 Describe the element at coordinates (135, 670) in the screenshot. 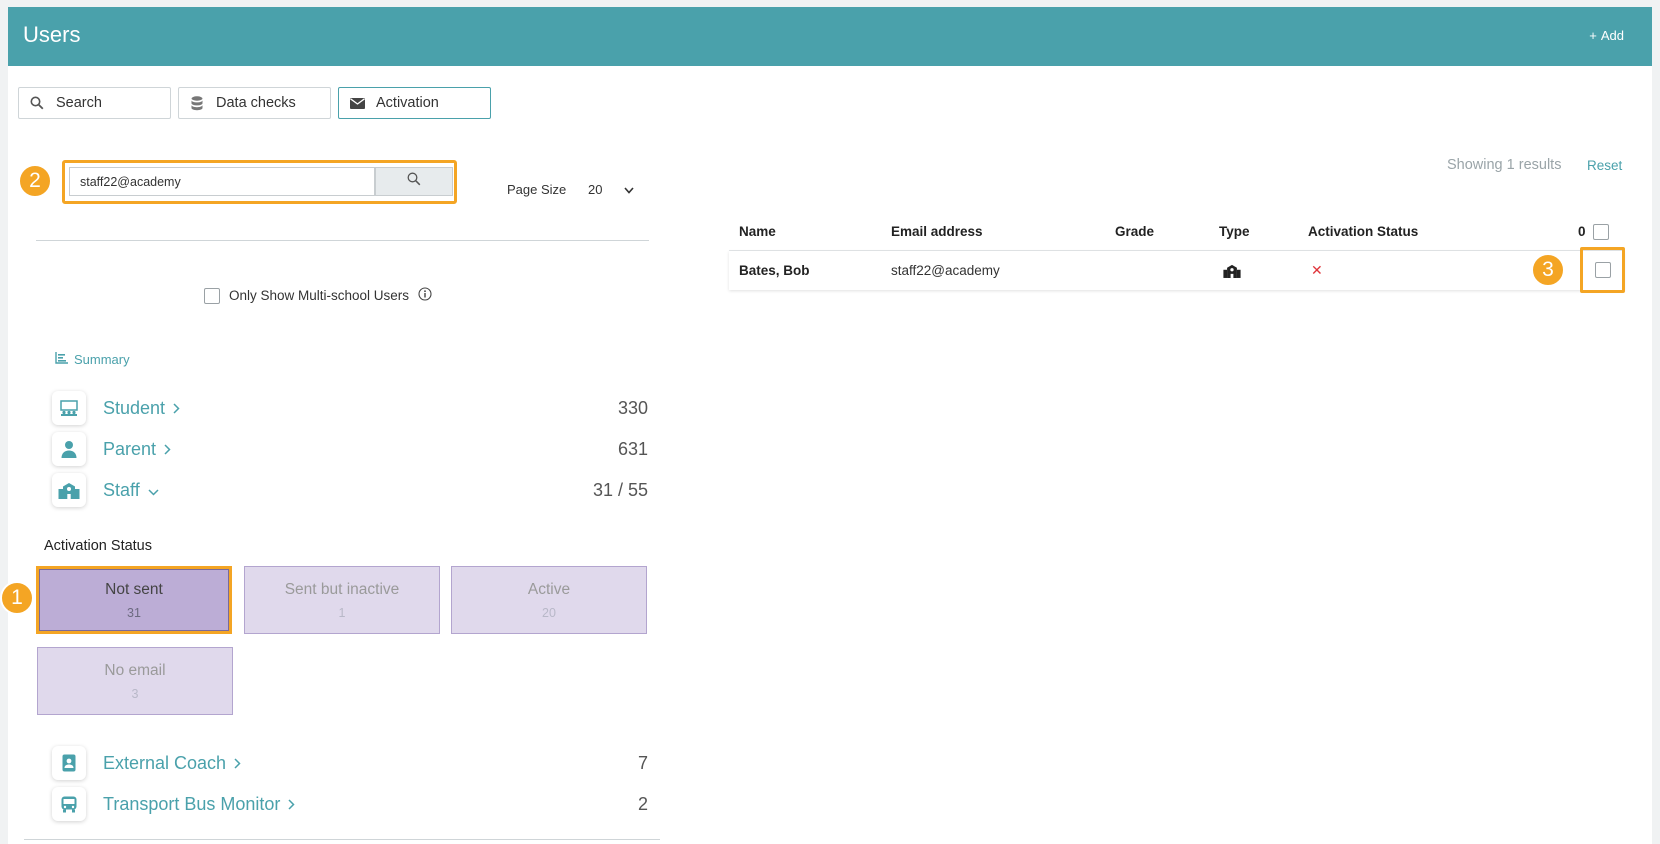

I see `status-no-email-label: No email` at that location.